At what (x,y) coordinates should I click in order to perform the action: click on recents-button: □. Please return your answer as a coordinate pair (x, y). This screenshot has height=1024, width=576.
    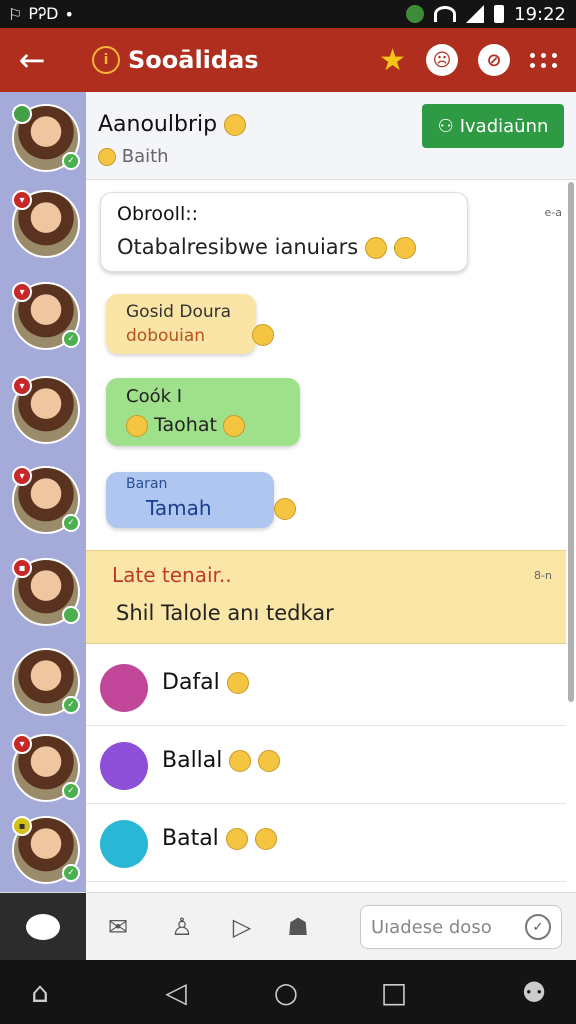
    Looking at the image, I should click on (394, 992).